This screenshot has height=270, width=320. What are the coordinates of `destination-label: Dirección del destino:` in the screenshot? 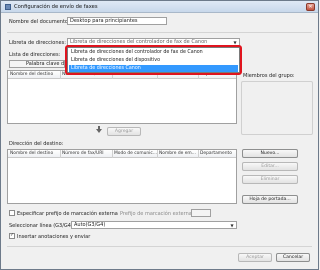 It's located at (36, 144).